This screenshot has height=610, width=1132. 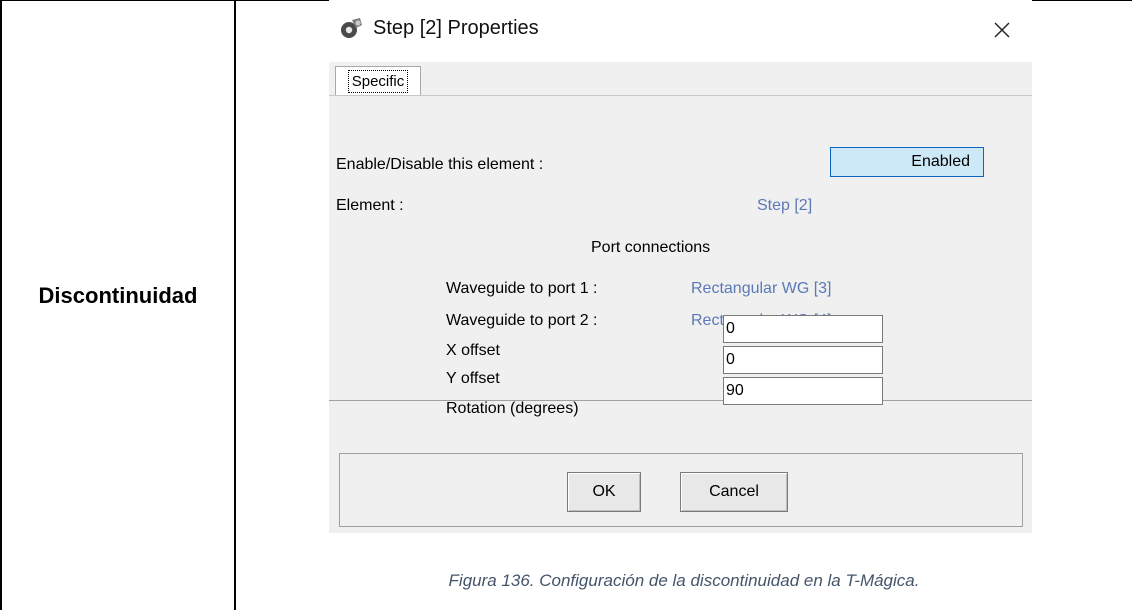 I want to click on rotation-label: Rotation (degrees), so click(x=512, y=408).